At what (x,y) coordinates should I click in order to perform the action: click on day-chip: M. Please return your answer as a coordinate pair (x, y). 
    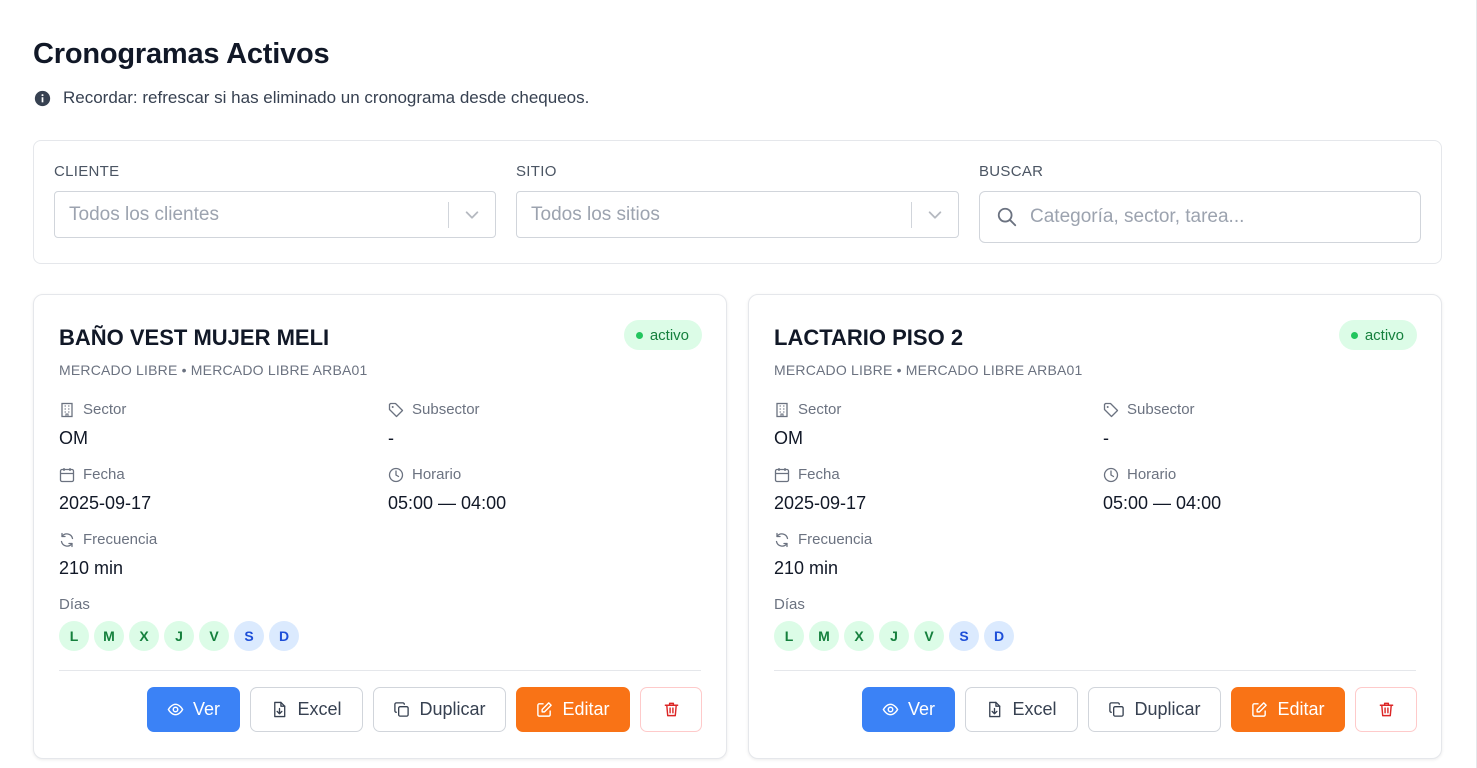
    Looking at the image, I should click on (109, 636).